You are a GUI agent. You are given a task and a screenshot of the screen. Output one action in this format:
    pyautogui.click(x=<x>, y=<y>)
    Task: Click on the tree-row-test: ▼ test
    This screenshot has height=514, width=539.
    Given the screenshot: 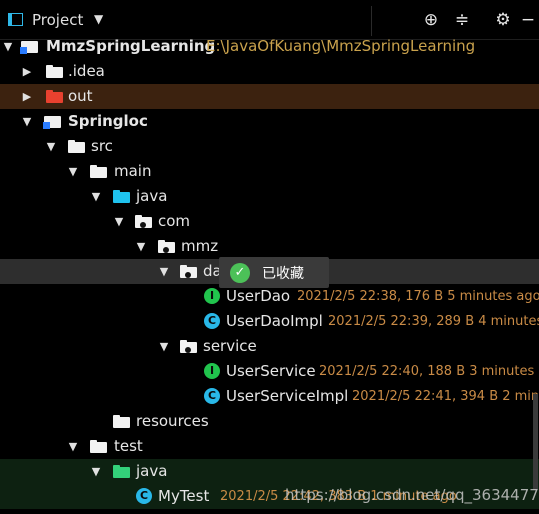 What is the action you would take?
    pyautogui.click(x=269, y=446)
    